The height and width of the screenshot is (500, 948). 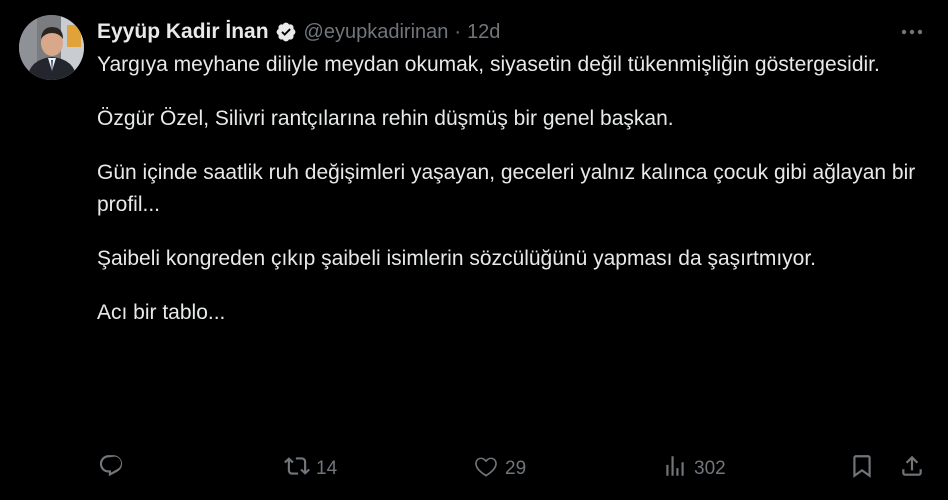 I want to click on like-button: 29, so click(x=499, y=469).